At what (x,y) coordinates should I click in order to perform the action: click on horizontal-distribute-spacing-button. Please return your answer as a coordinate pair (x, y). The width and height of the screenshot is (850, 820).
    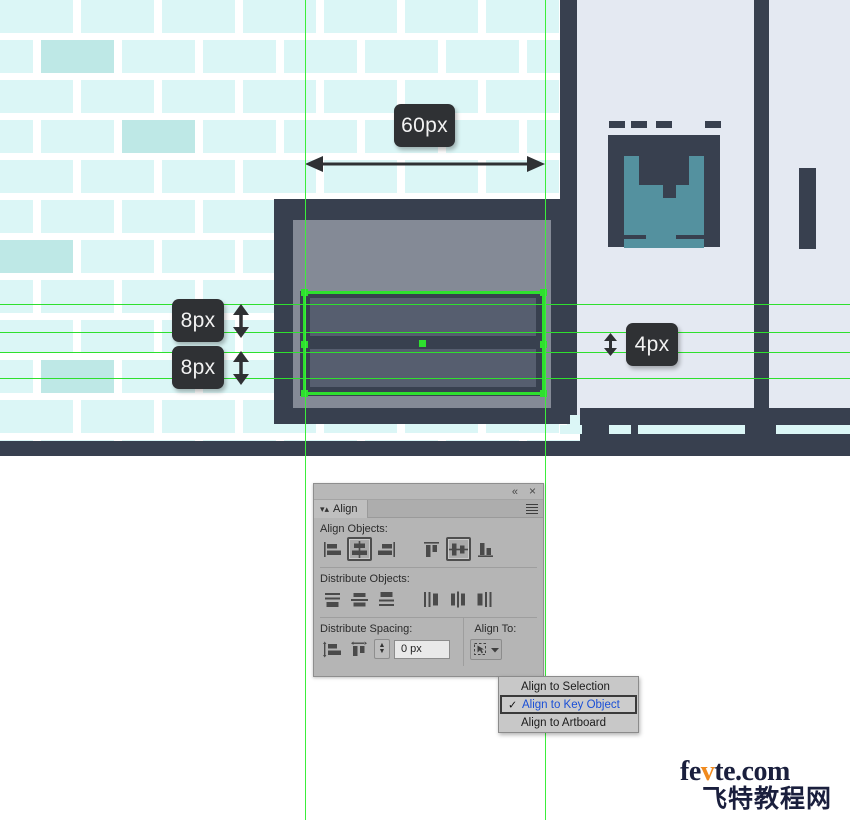
    Looking at the image, I should click on (359, 649).